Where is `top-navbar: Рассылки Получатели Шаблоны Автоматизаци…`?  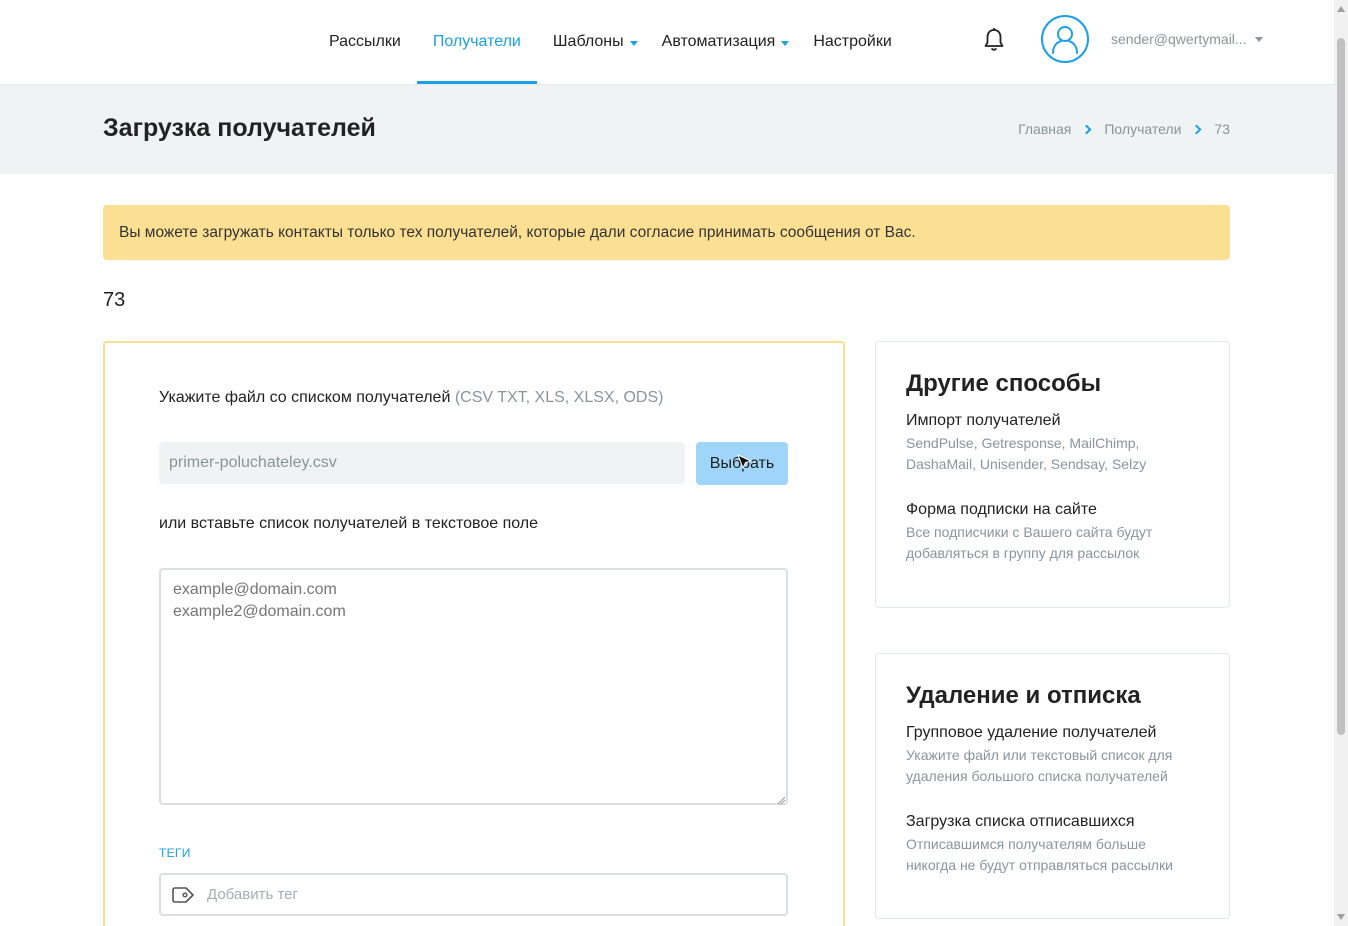 top-navbar: Рассылки Получатели Шаблоны Автоматизаци… is located at coordinates (667, 42).